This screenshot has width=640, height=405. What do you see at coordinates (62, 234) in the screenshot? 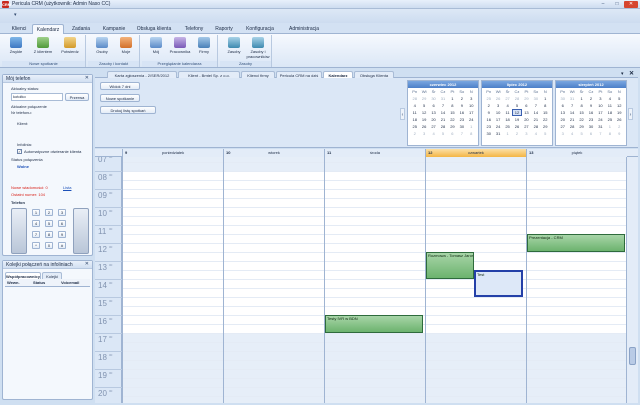
I see `keypad-key: 9` at bounding box center [62, 234].